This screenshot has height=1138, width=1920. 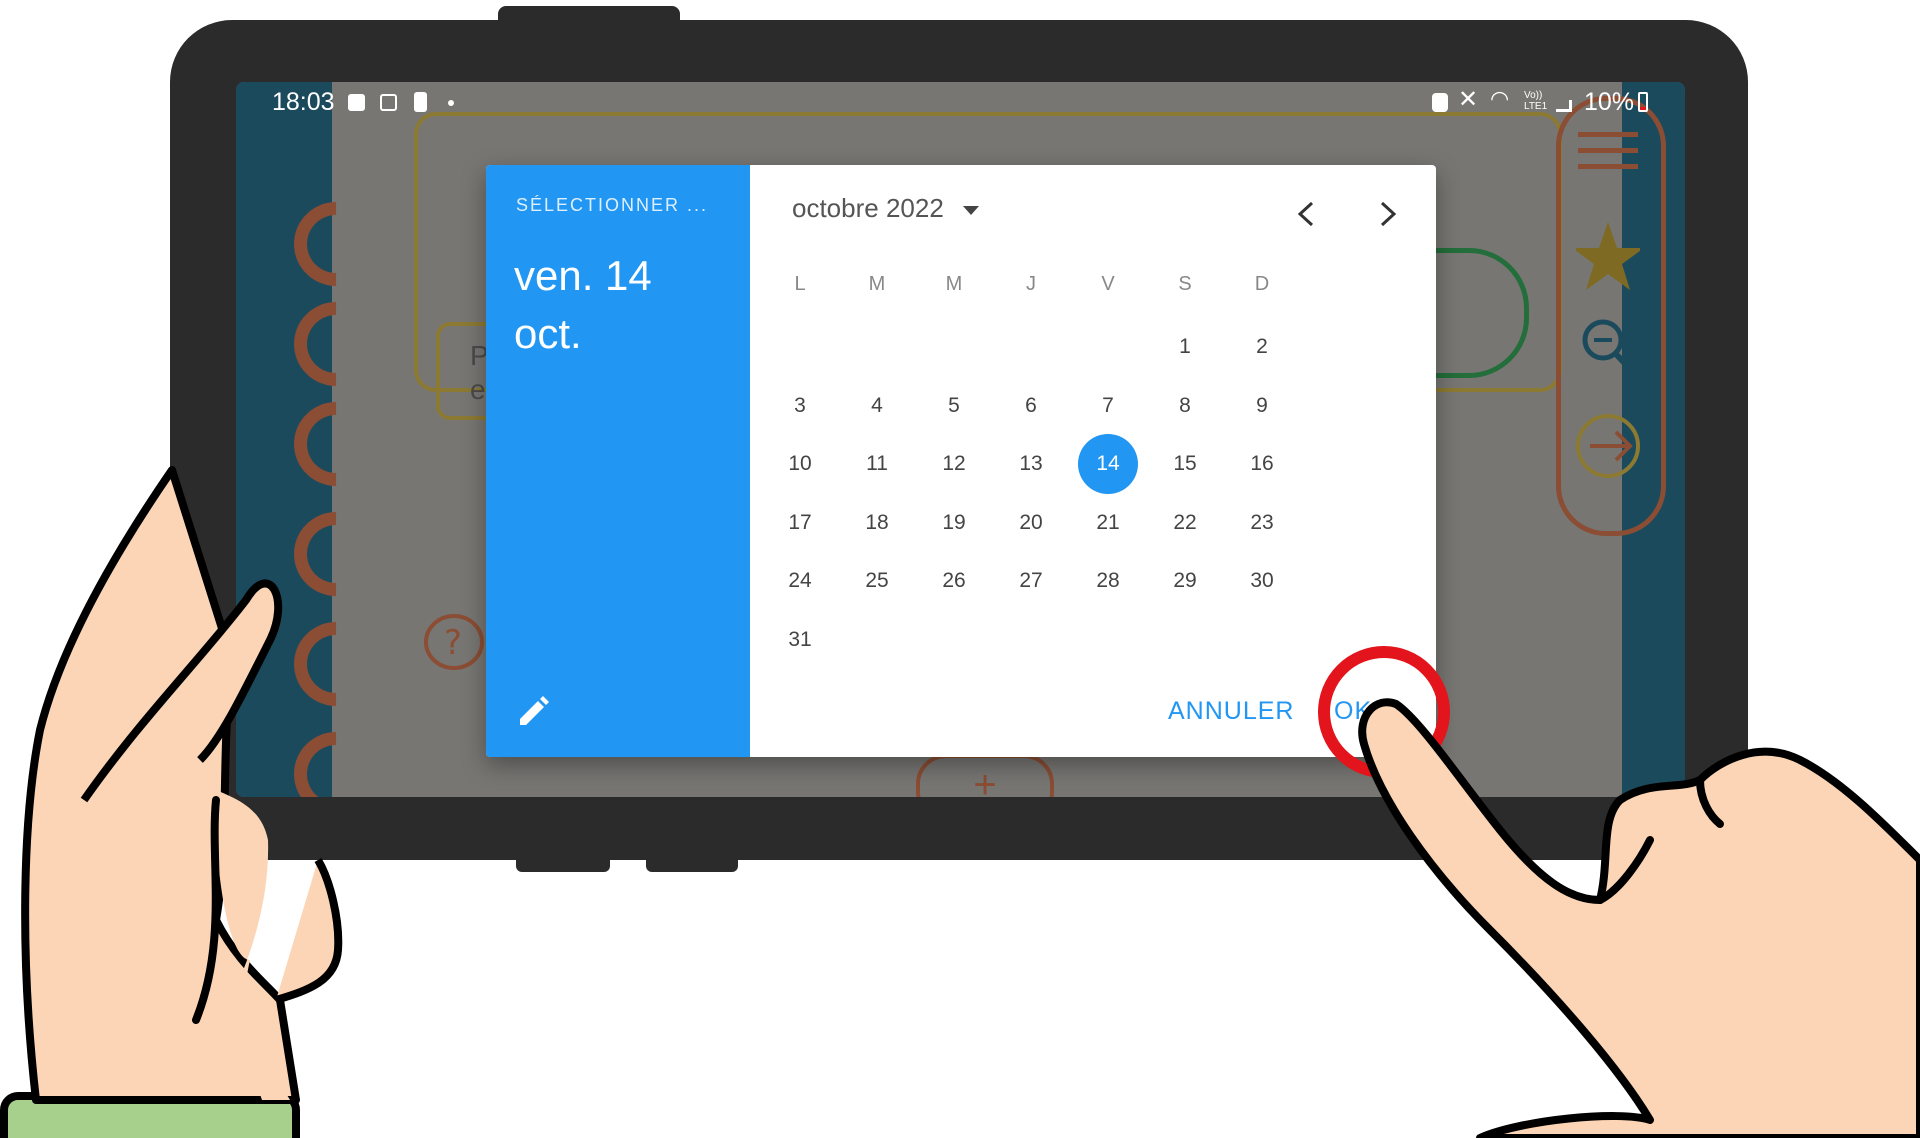 I want to click on right-hand, so click(x=1639, y=918).